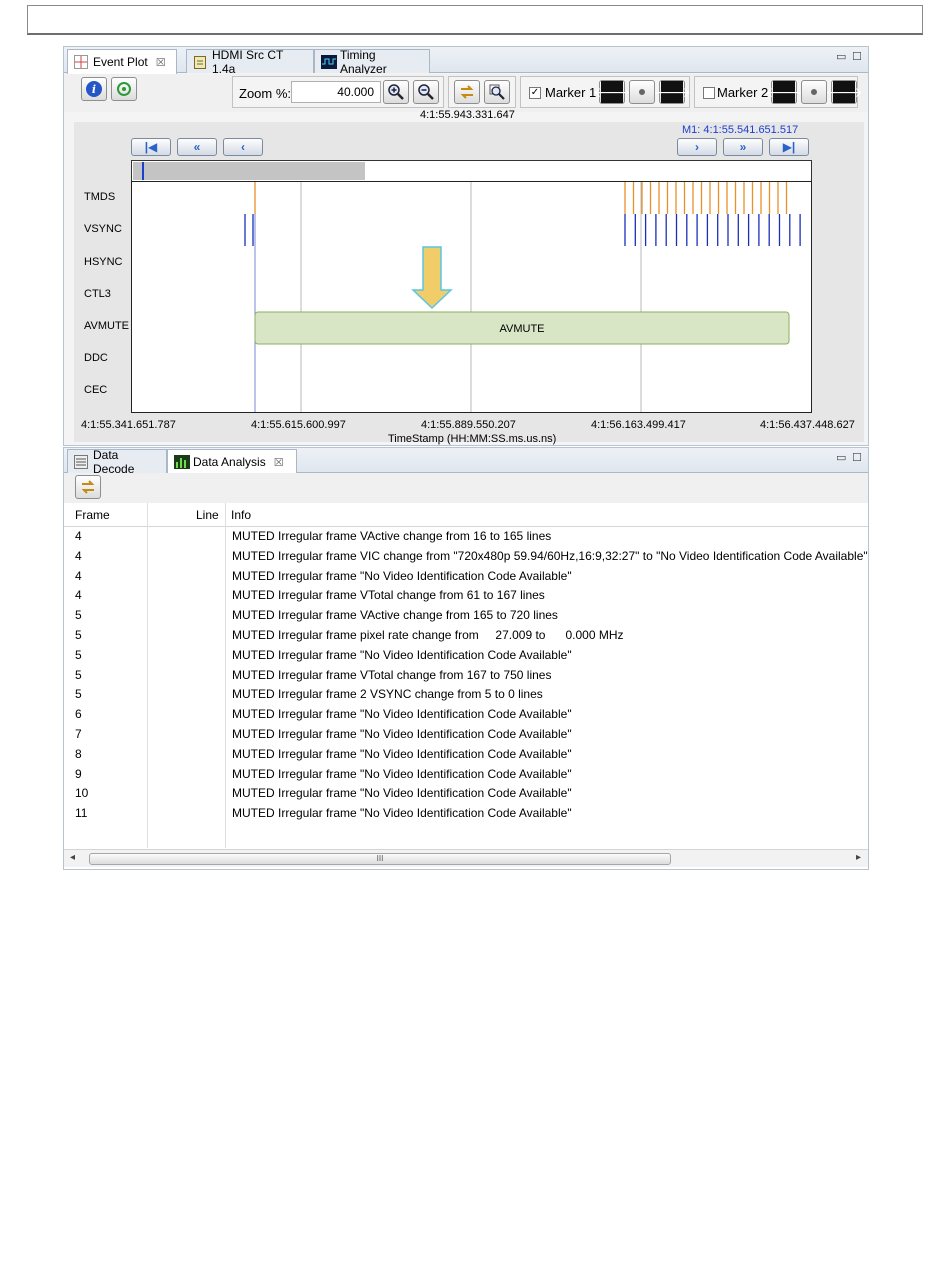 Image resolution: width=950 pixels, height=1267 pixels. I want to click on tab-timing-analyzer-label: Timing Analyzer, so click(363, 61).